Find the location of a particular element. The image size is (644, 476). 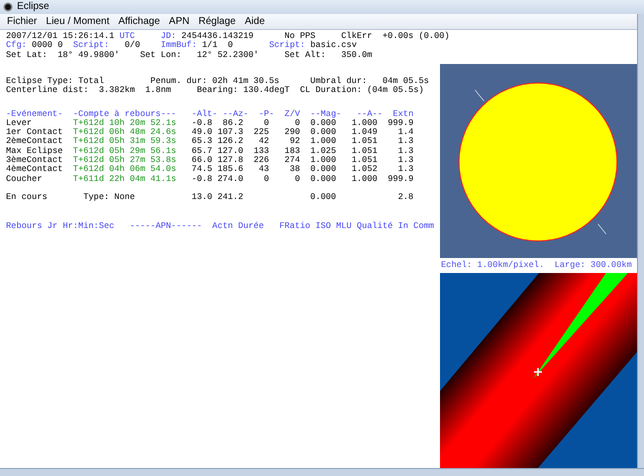

column-header: Z/V is located at coordinates (292, 114).